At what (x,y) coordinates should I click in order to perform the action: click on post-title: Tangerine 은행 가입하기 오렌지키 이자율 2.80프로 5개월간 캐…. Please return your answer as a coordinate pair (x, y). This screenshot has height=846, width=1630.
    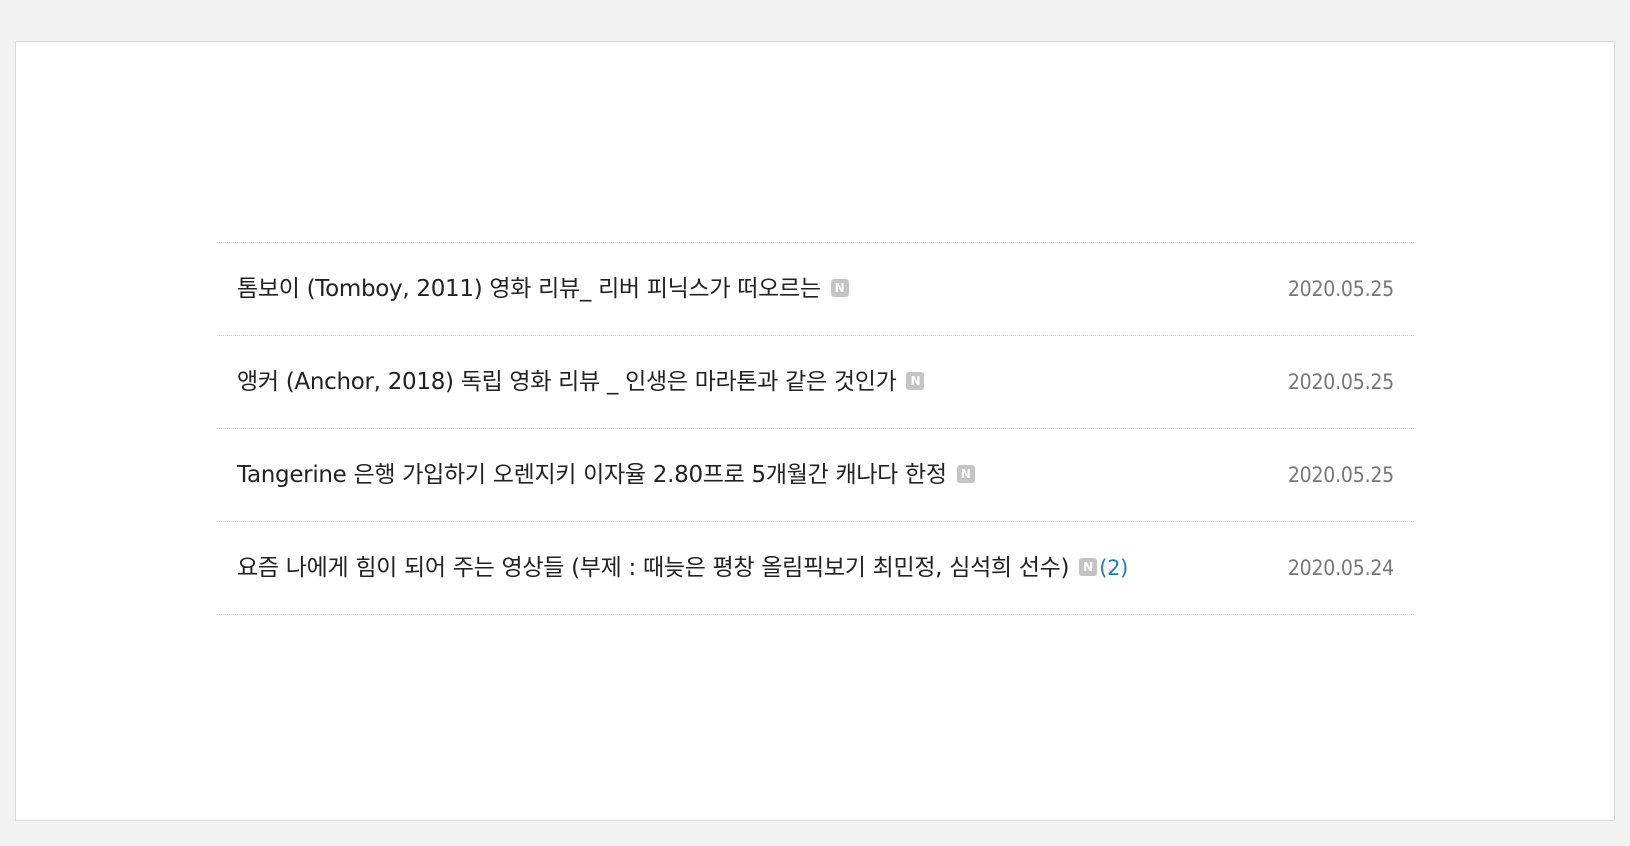
    Looking at the image, I should click on (592, 475).